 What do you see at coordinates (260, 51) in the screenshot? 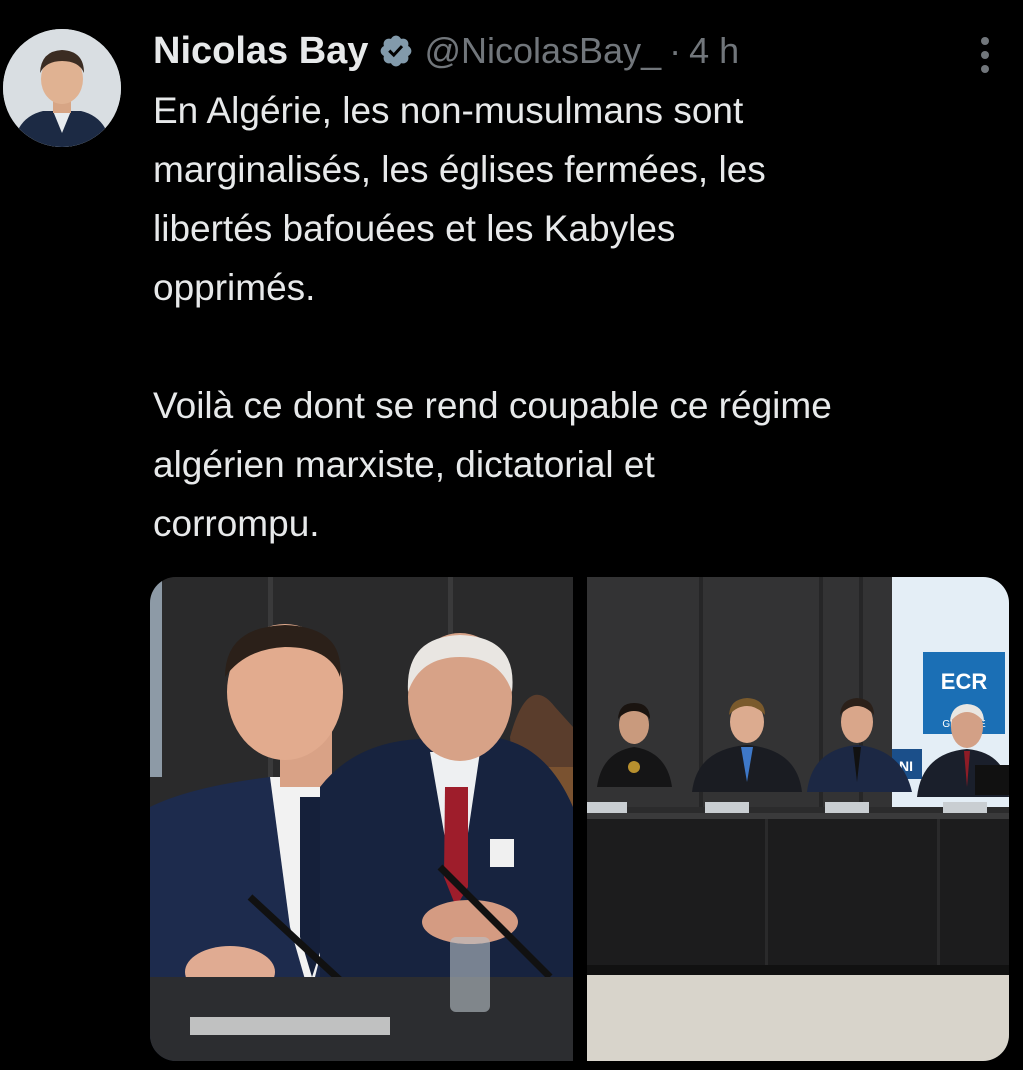
I see `author-name: Nicolas Bay` at bounding box center [260, 51].